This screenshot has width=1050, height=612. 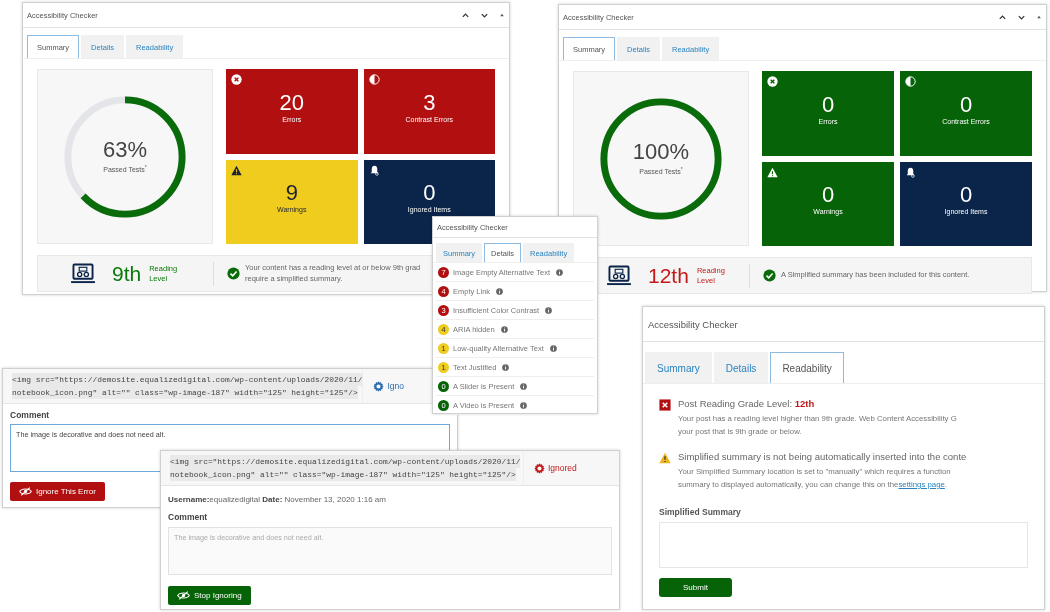 What do you see at coordinates (291, 193) in the screenshot?
I see `tile-count: 9` at bounding box center [291, 193].